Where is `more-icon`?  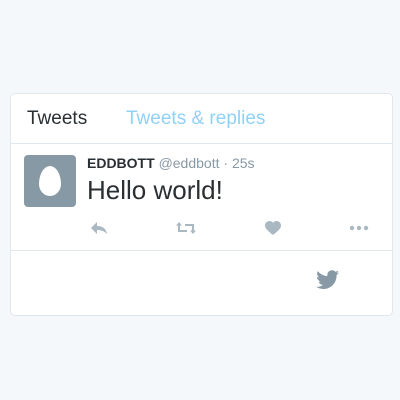 more-icon is located at coordinates (359, 228).